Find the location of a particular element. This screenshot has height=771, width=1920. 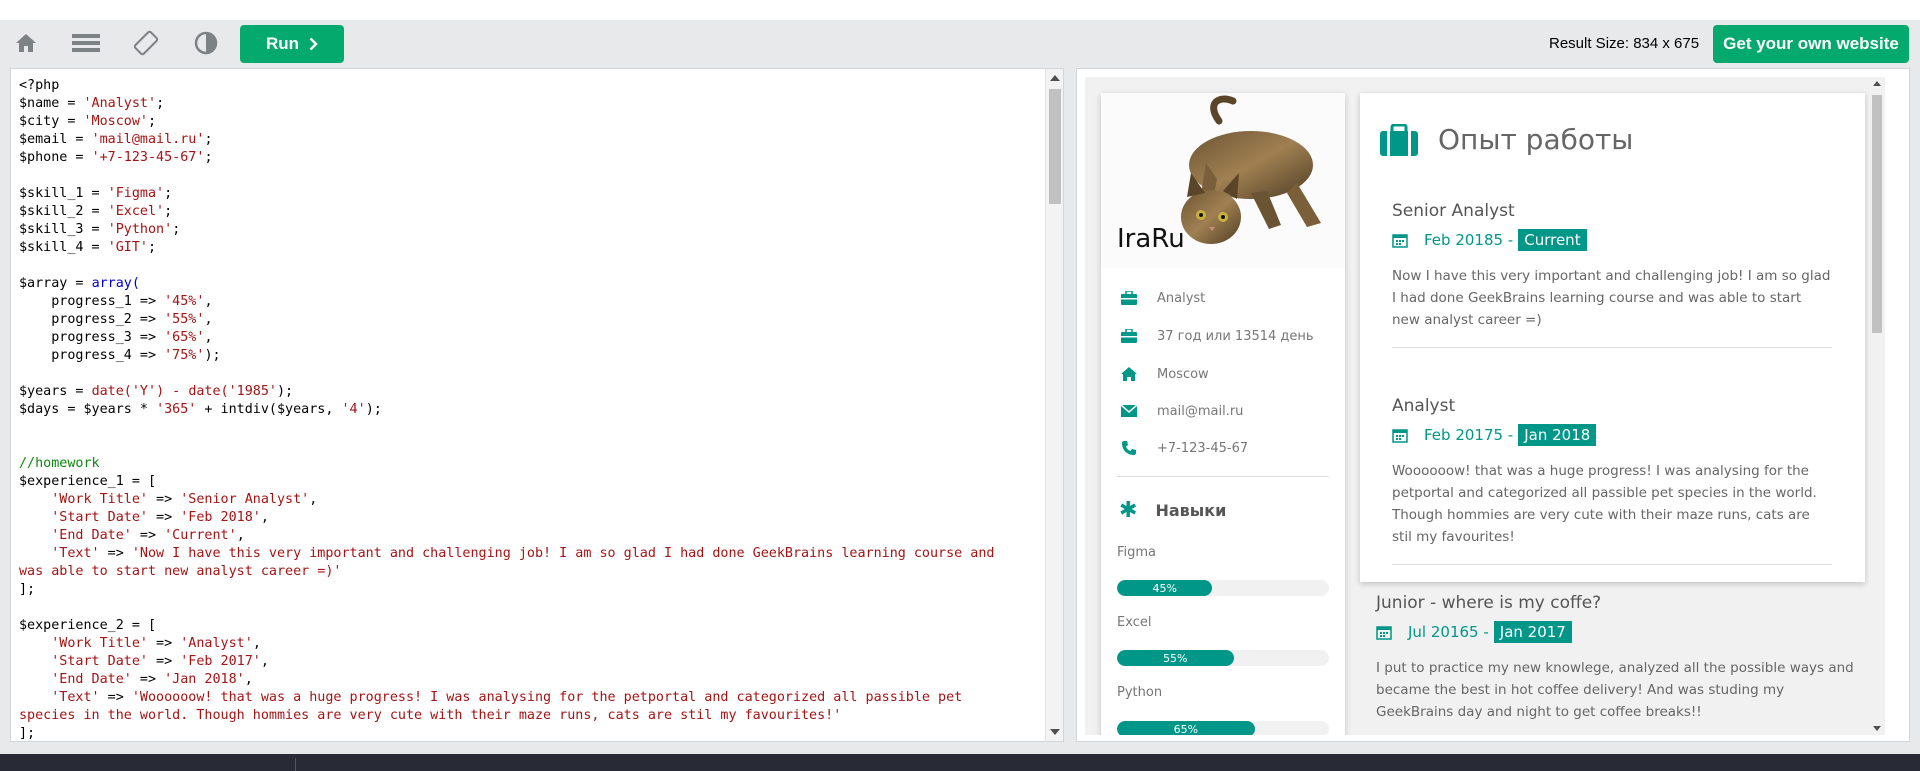

code-line: $skill_3 = 'Python'; is located at coordinates (529, 230).